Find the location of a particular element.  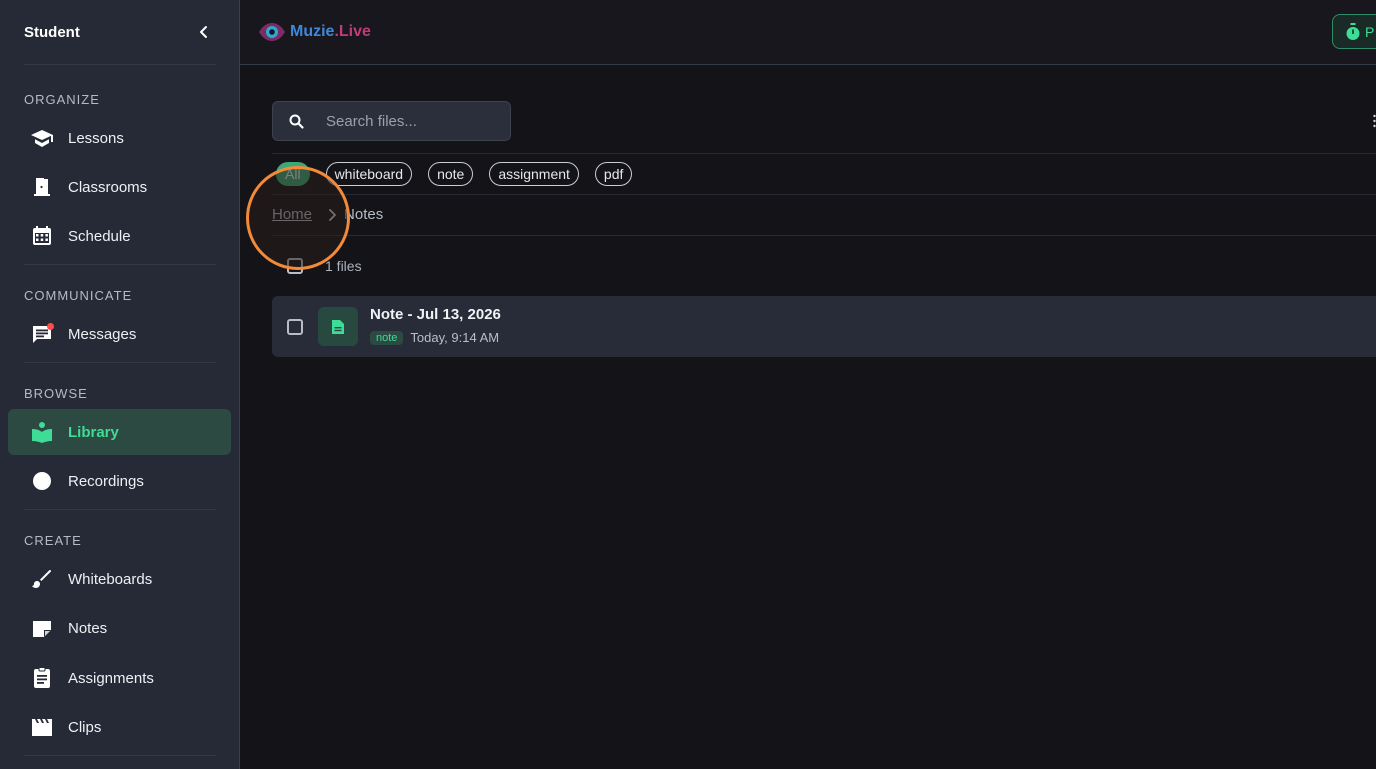

section-label-create: CREATE is located at coordinates (53, 540).